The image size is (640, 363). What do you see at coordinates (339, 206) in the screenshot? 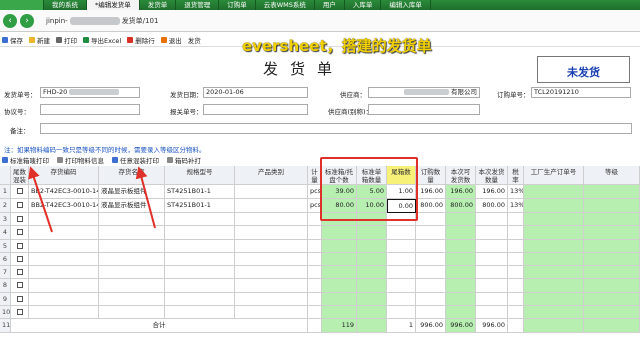
I see `per-pallet-cell: 80.00` at bounding box center [339, 206].